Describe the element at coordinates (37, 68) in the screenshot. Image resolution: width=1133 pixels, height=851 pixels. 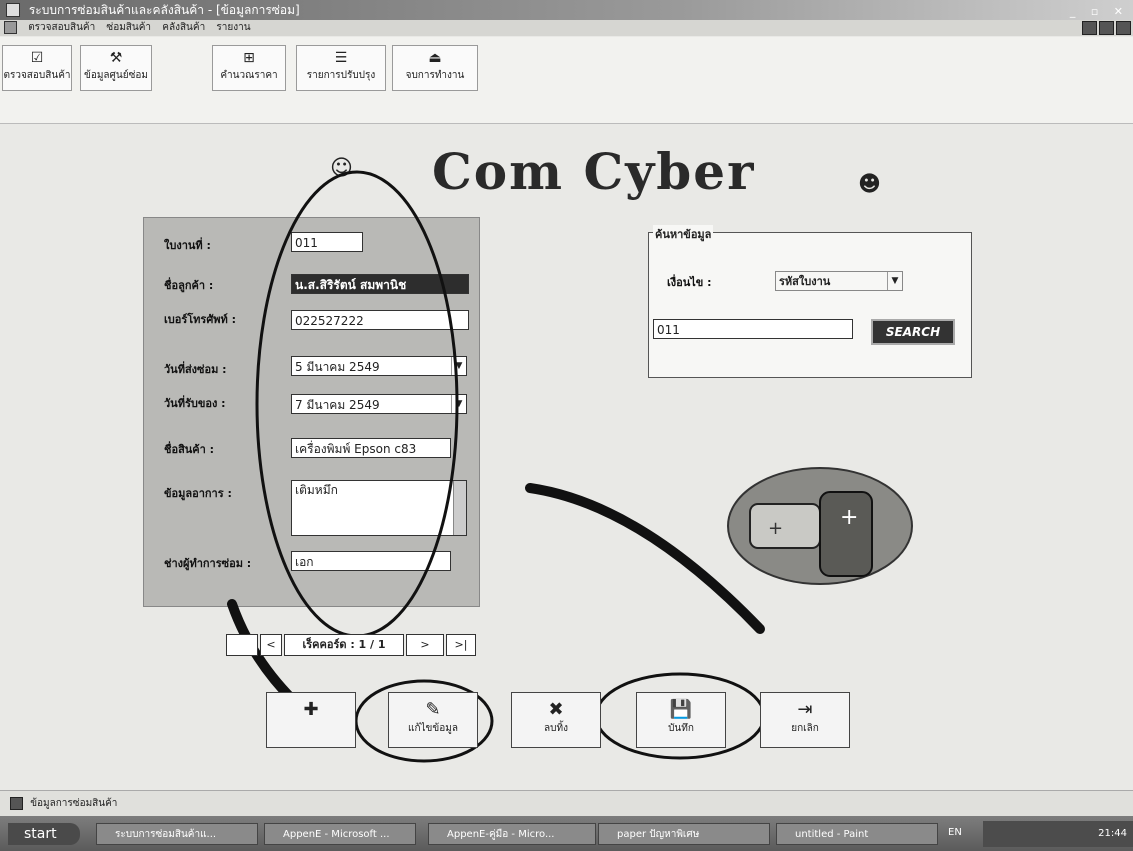
I see `check-product-button: ☑ ตรวจสอบสินค้า` at that location.